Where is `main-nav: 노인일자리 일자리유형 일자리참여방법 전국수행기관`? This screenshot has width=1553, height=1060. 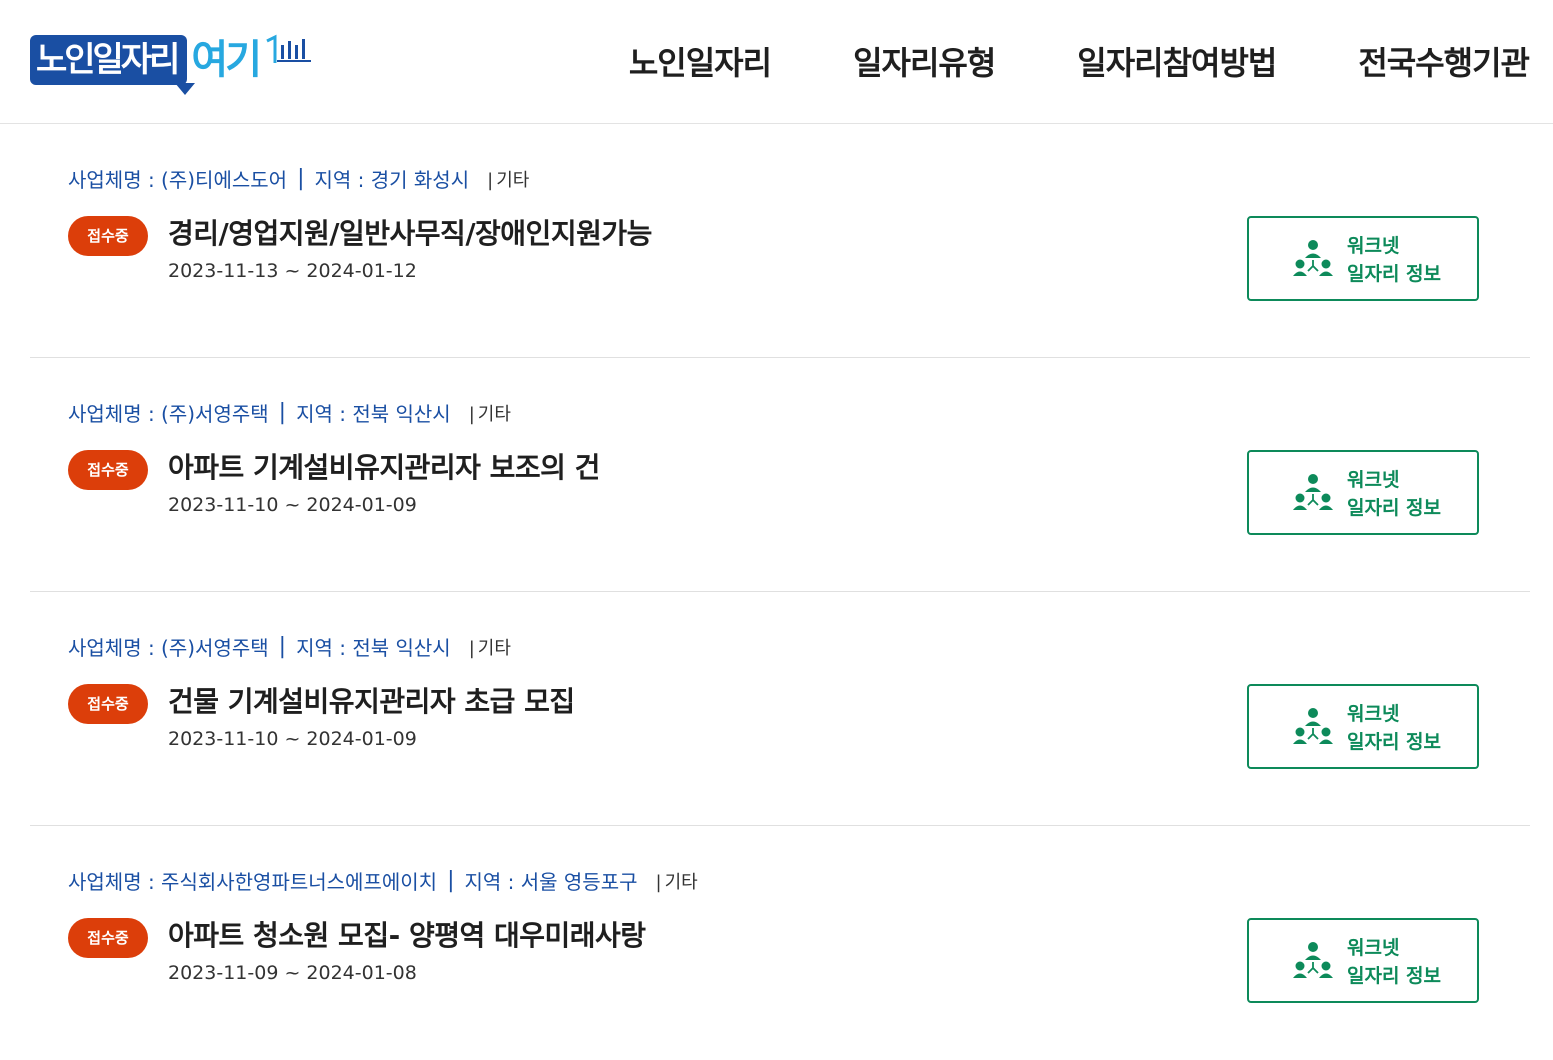 main-nav: 노인일자리 일자리유형 일자리참여방법 전국수행기관 is located at coordinates (1079, 61).